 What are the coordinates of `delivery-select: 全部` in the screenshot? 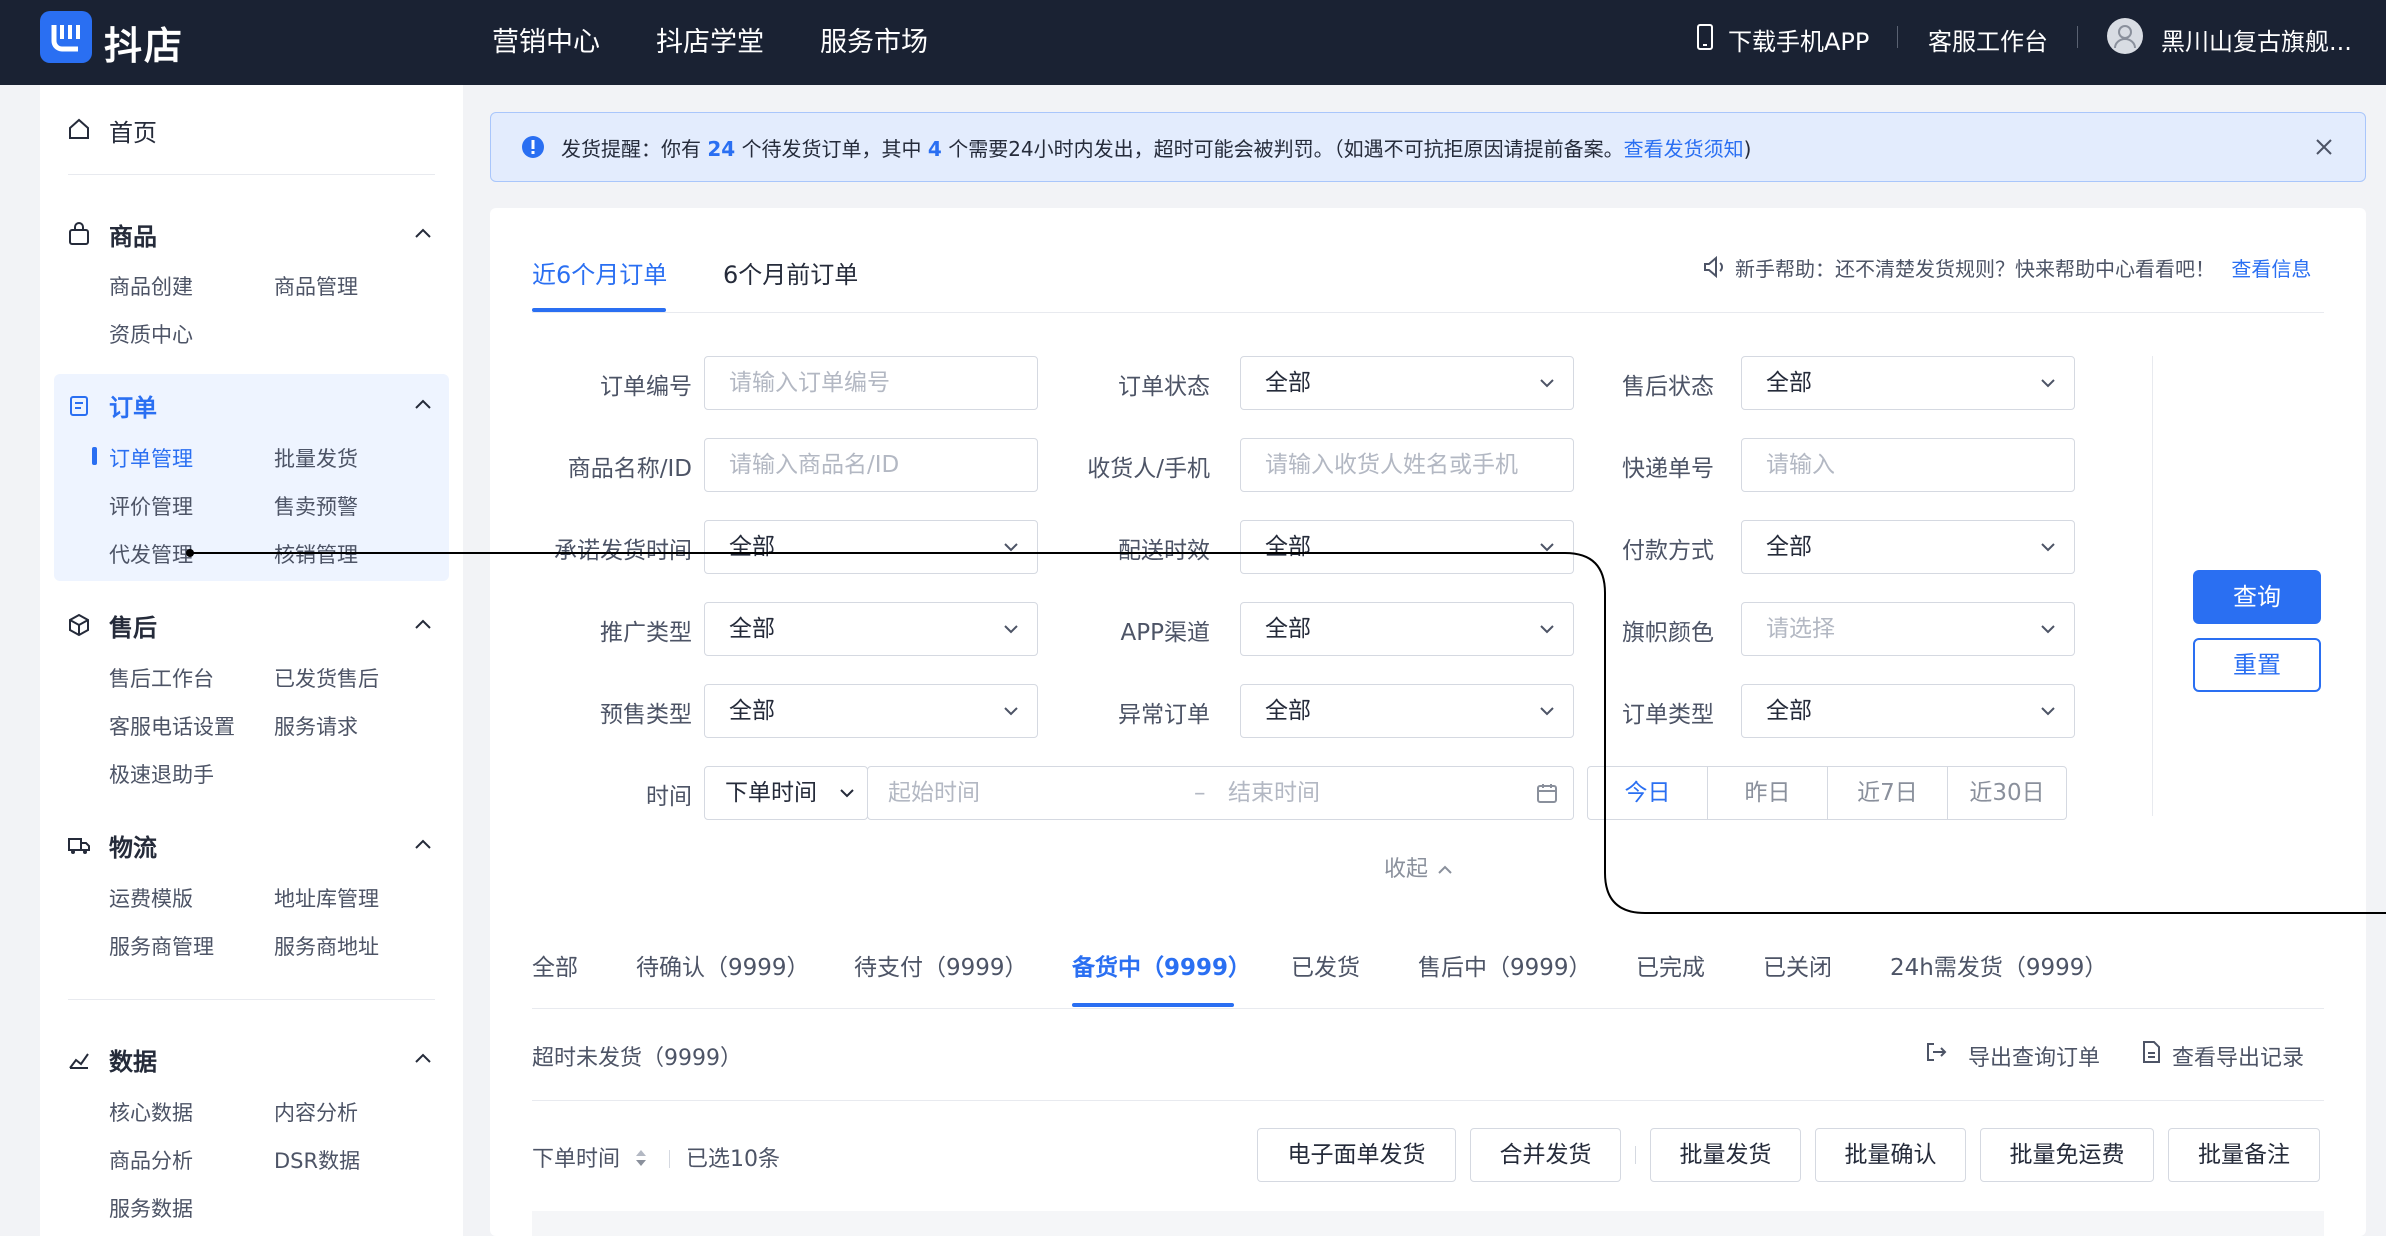 It's located at (1407, 547).